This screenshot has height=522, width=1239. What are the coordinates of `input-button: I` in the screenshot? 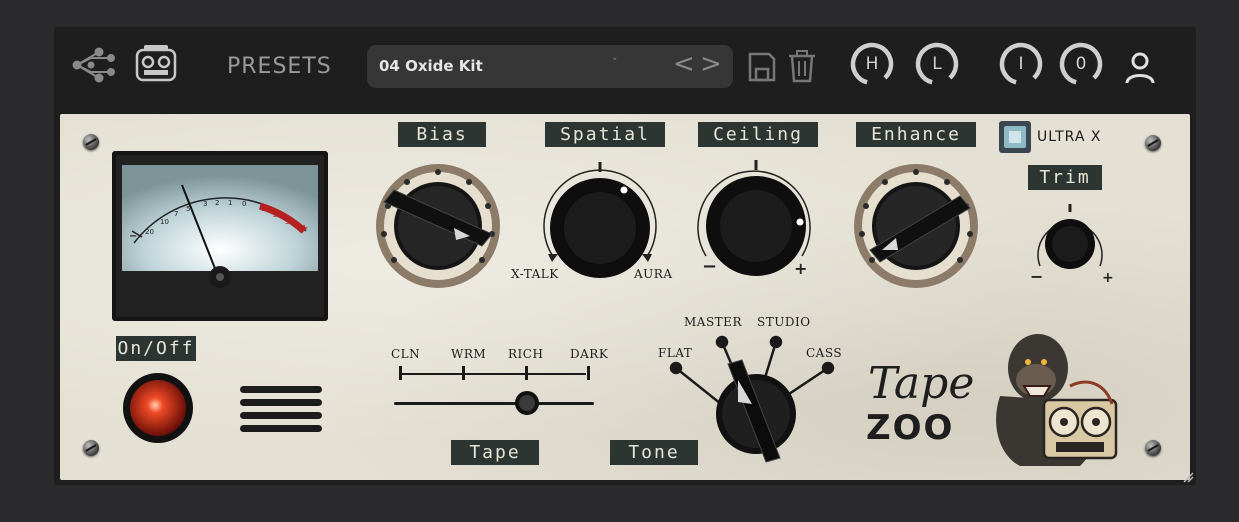 It's located at (1021, 64).